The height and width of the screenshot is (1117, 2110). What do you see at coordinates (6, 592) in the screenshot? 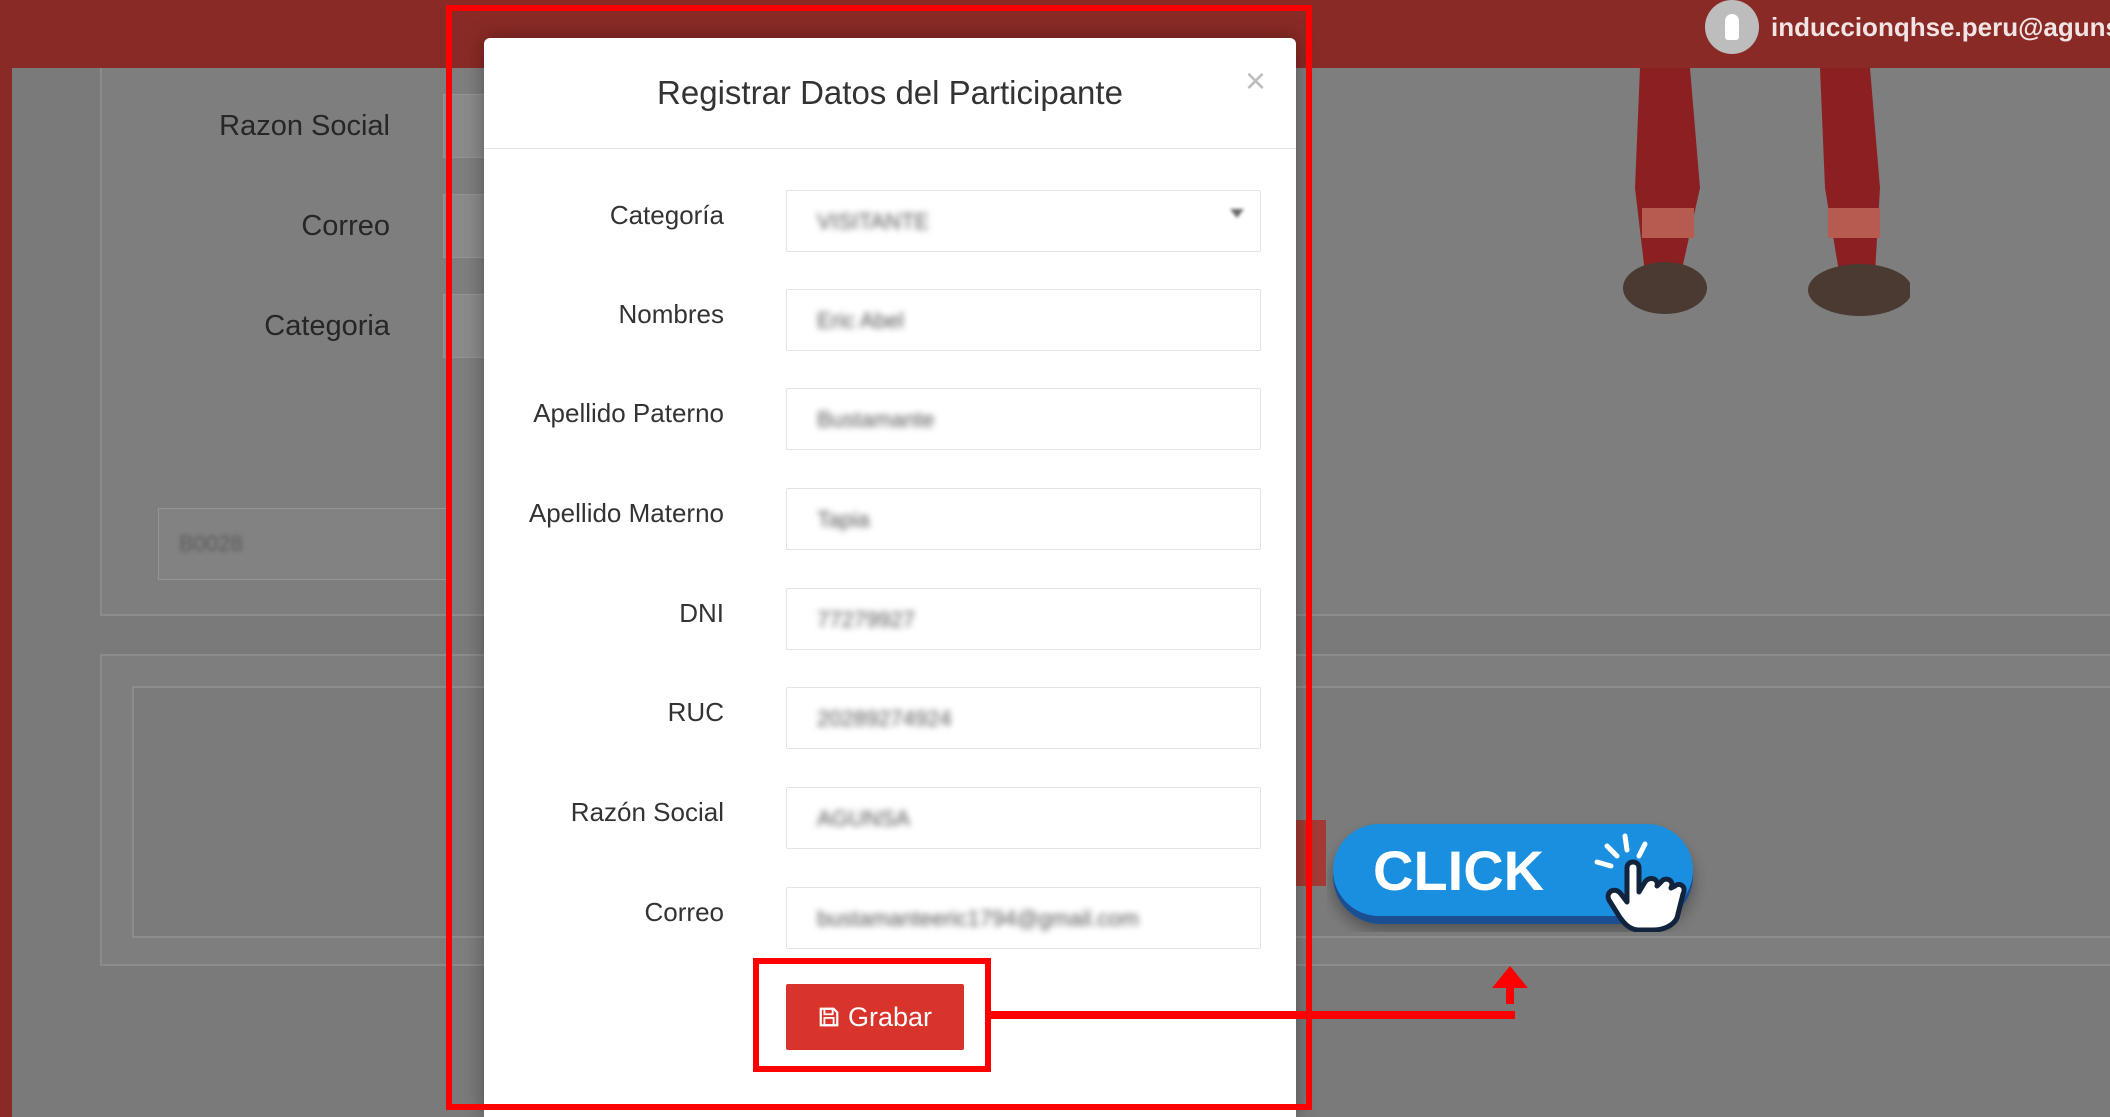
I see `sidebar-strip` at bounding box center [6, 592].